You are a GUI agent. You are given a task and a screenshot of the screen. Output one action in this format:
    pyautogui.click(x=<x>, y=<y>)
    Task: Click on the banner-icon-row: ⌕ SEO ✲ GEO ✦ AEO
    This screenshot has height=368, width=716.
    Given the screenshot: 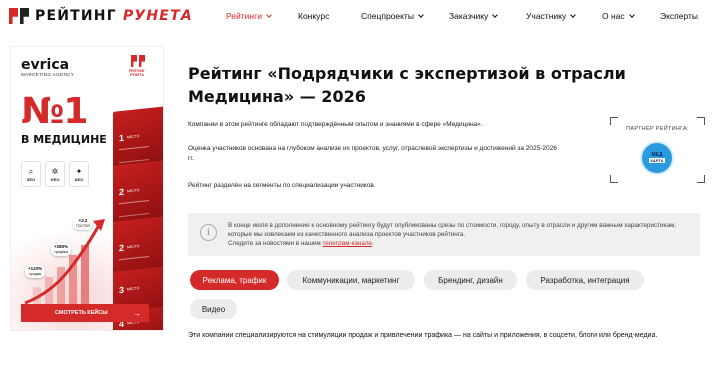 What is the action you would take?
    pyautogui.click(x=55, y=174)
    